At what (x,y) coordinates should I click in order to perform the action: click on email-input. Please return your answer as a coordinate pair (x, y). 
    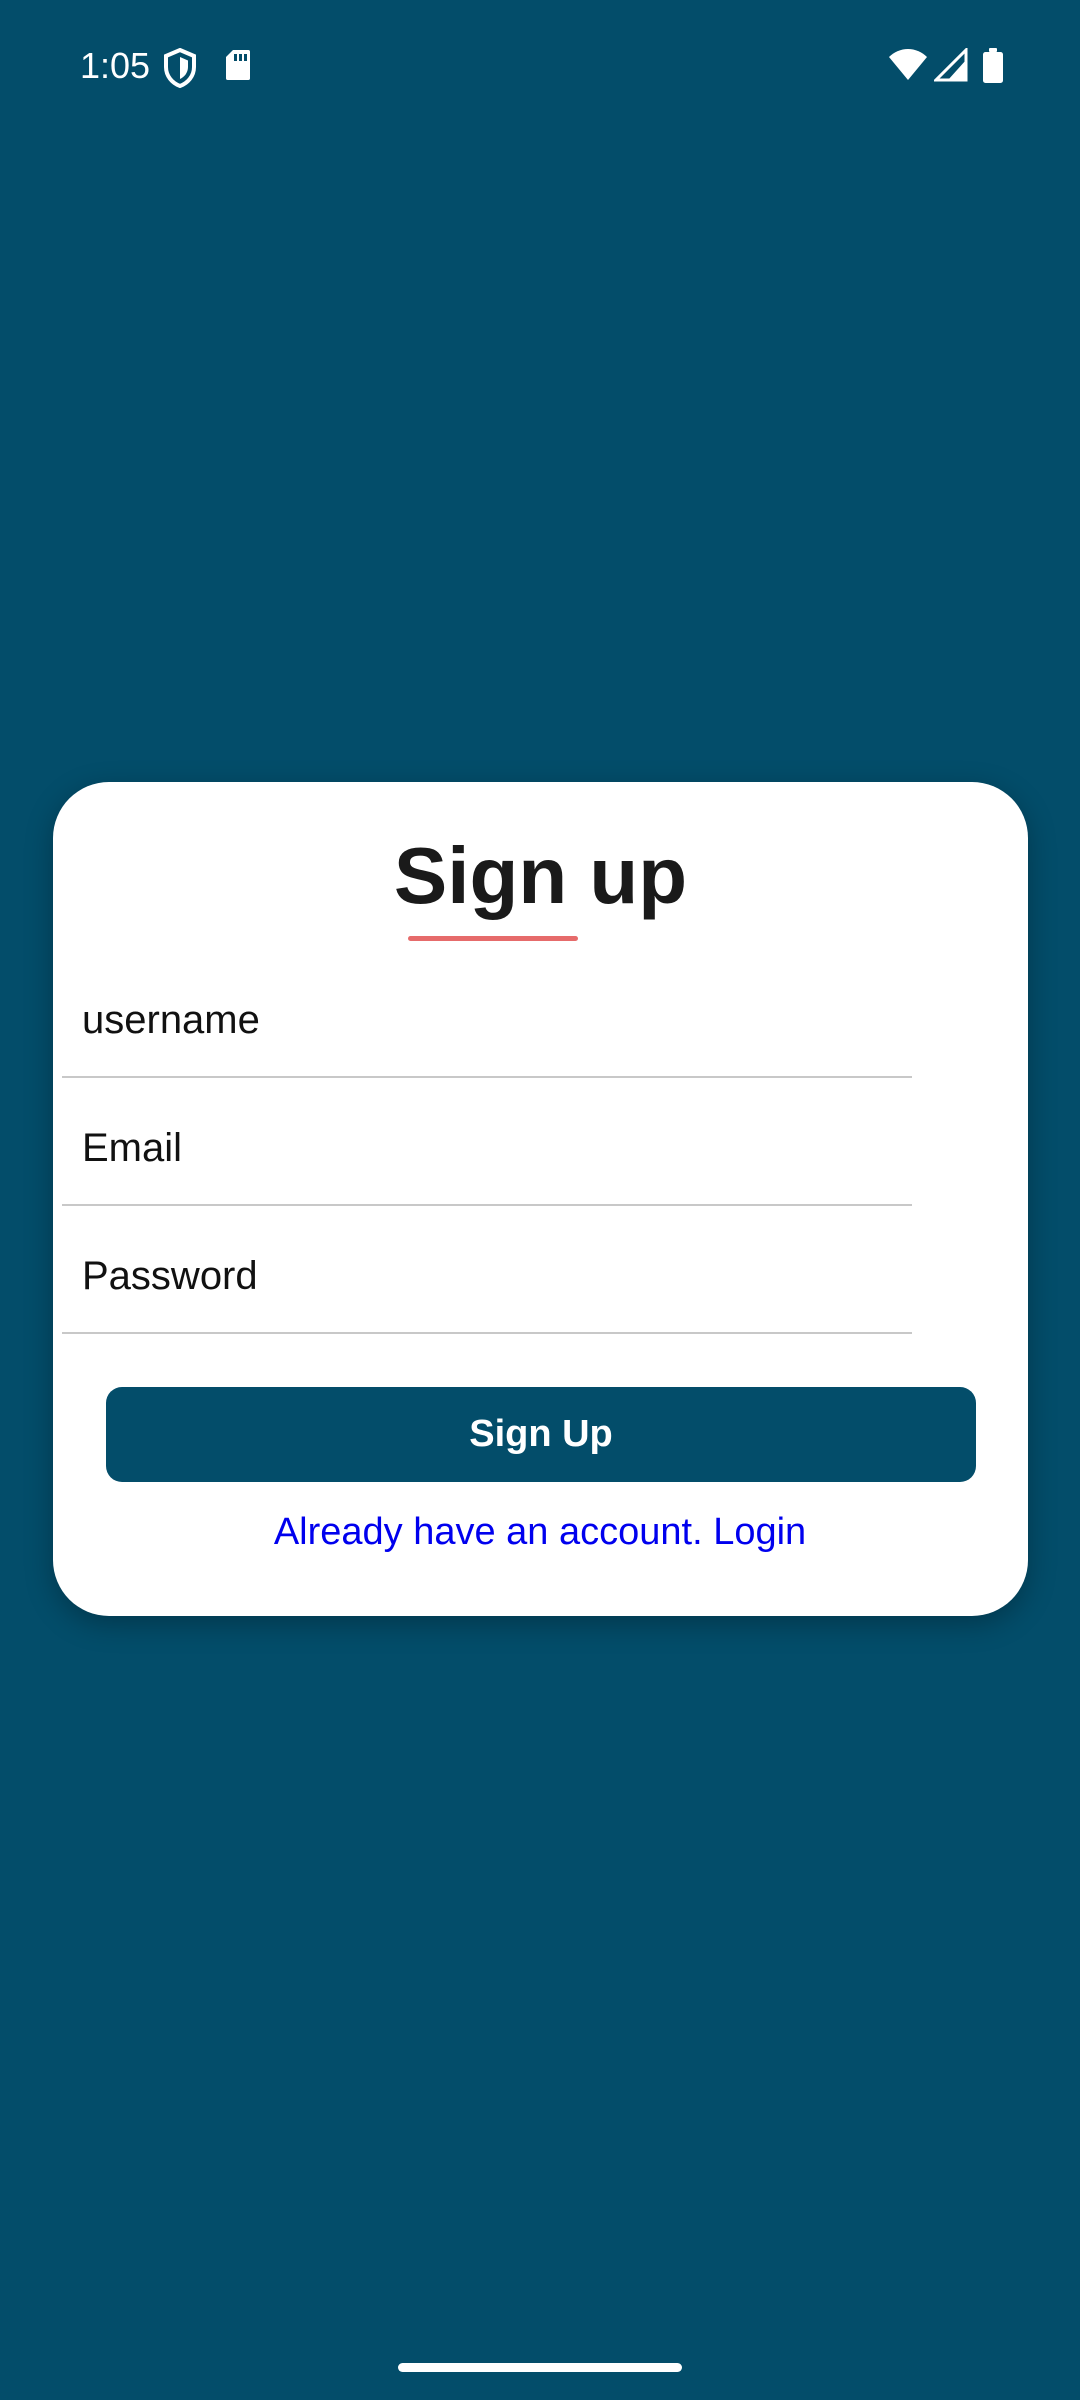
    Looking at the image, I should click on (487, 1148).